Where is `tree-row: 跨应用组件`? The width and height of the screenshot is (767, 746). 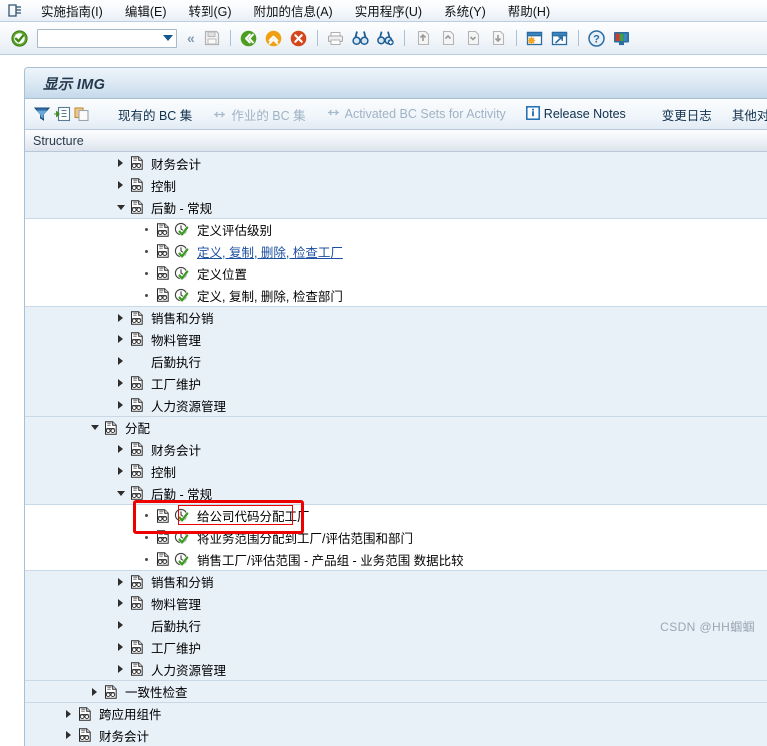 tree-row: 跨应用组件 is located at coordinates (396, 713).